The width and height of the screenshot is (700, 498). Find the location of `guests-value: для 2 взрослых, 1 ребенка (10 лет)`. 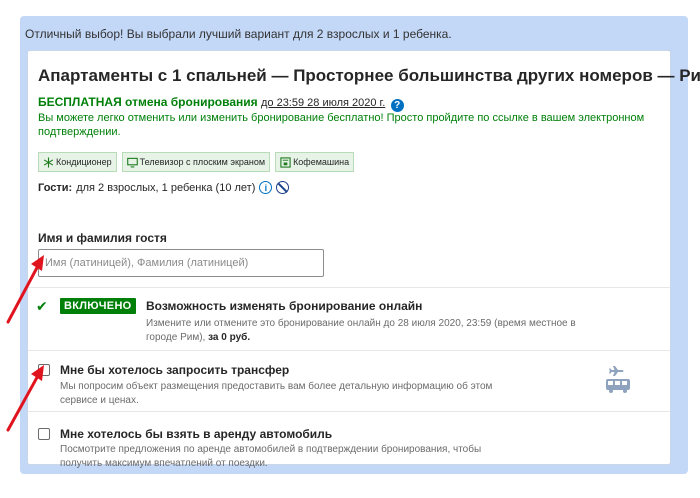

guests-value: для 2 взрослых, 1 ребенка (10 лет) is located at coordinates (166, 187).